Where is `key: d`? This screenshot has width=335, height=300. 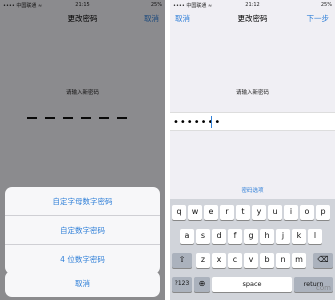 key: d is located at coordinates (219, 236).